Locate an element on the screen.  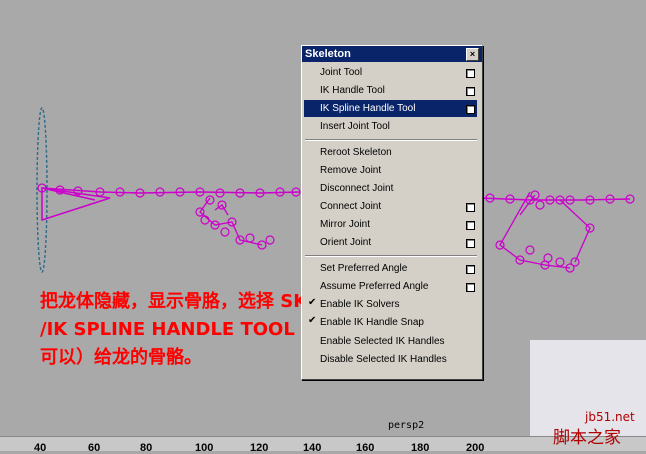
menu-item-assume-preferred-angle: Assume Preferred Angle is located at coordinates (390, 286).